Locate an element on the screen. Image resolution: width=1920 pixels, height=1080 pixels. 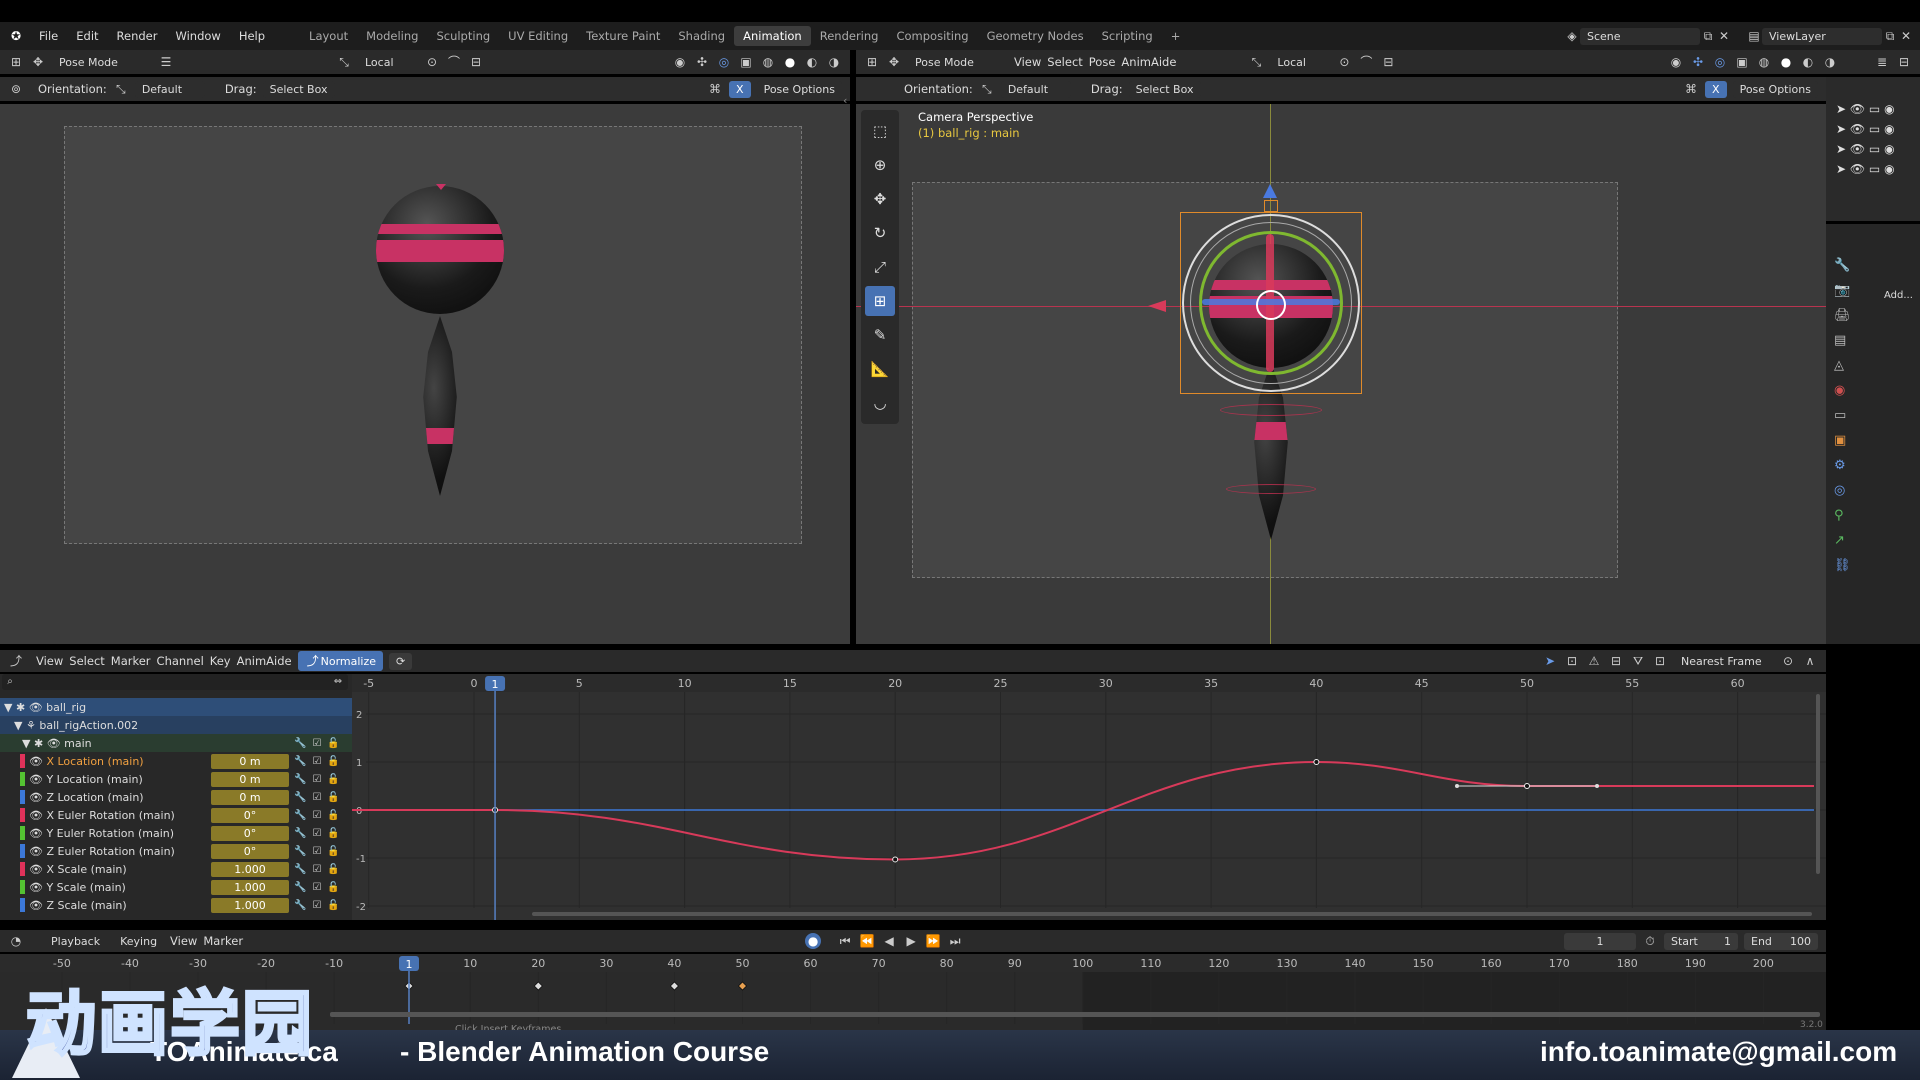
xray-icon: ▣ is located at coordinates (1742, 62).